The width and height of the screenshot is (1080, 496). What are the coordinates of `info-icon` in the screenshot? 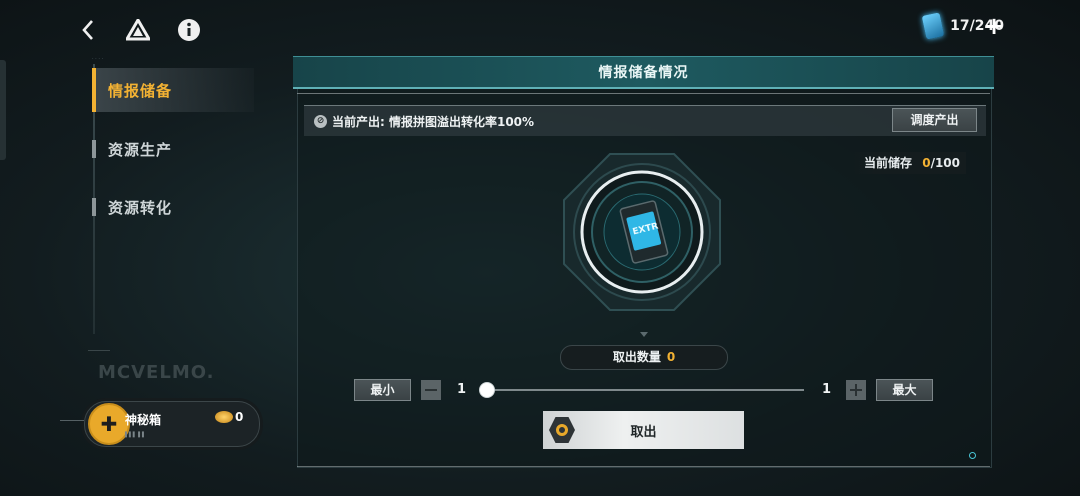 It's located at (189, 30).